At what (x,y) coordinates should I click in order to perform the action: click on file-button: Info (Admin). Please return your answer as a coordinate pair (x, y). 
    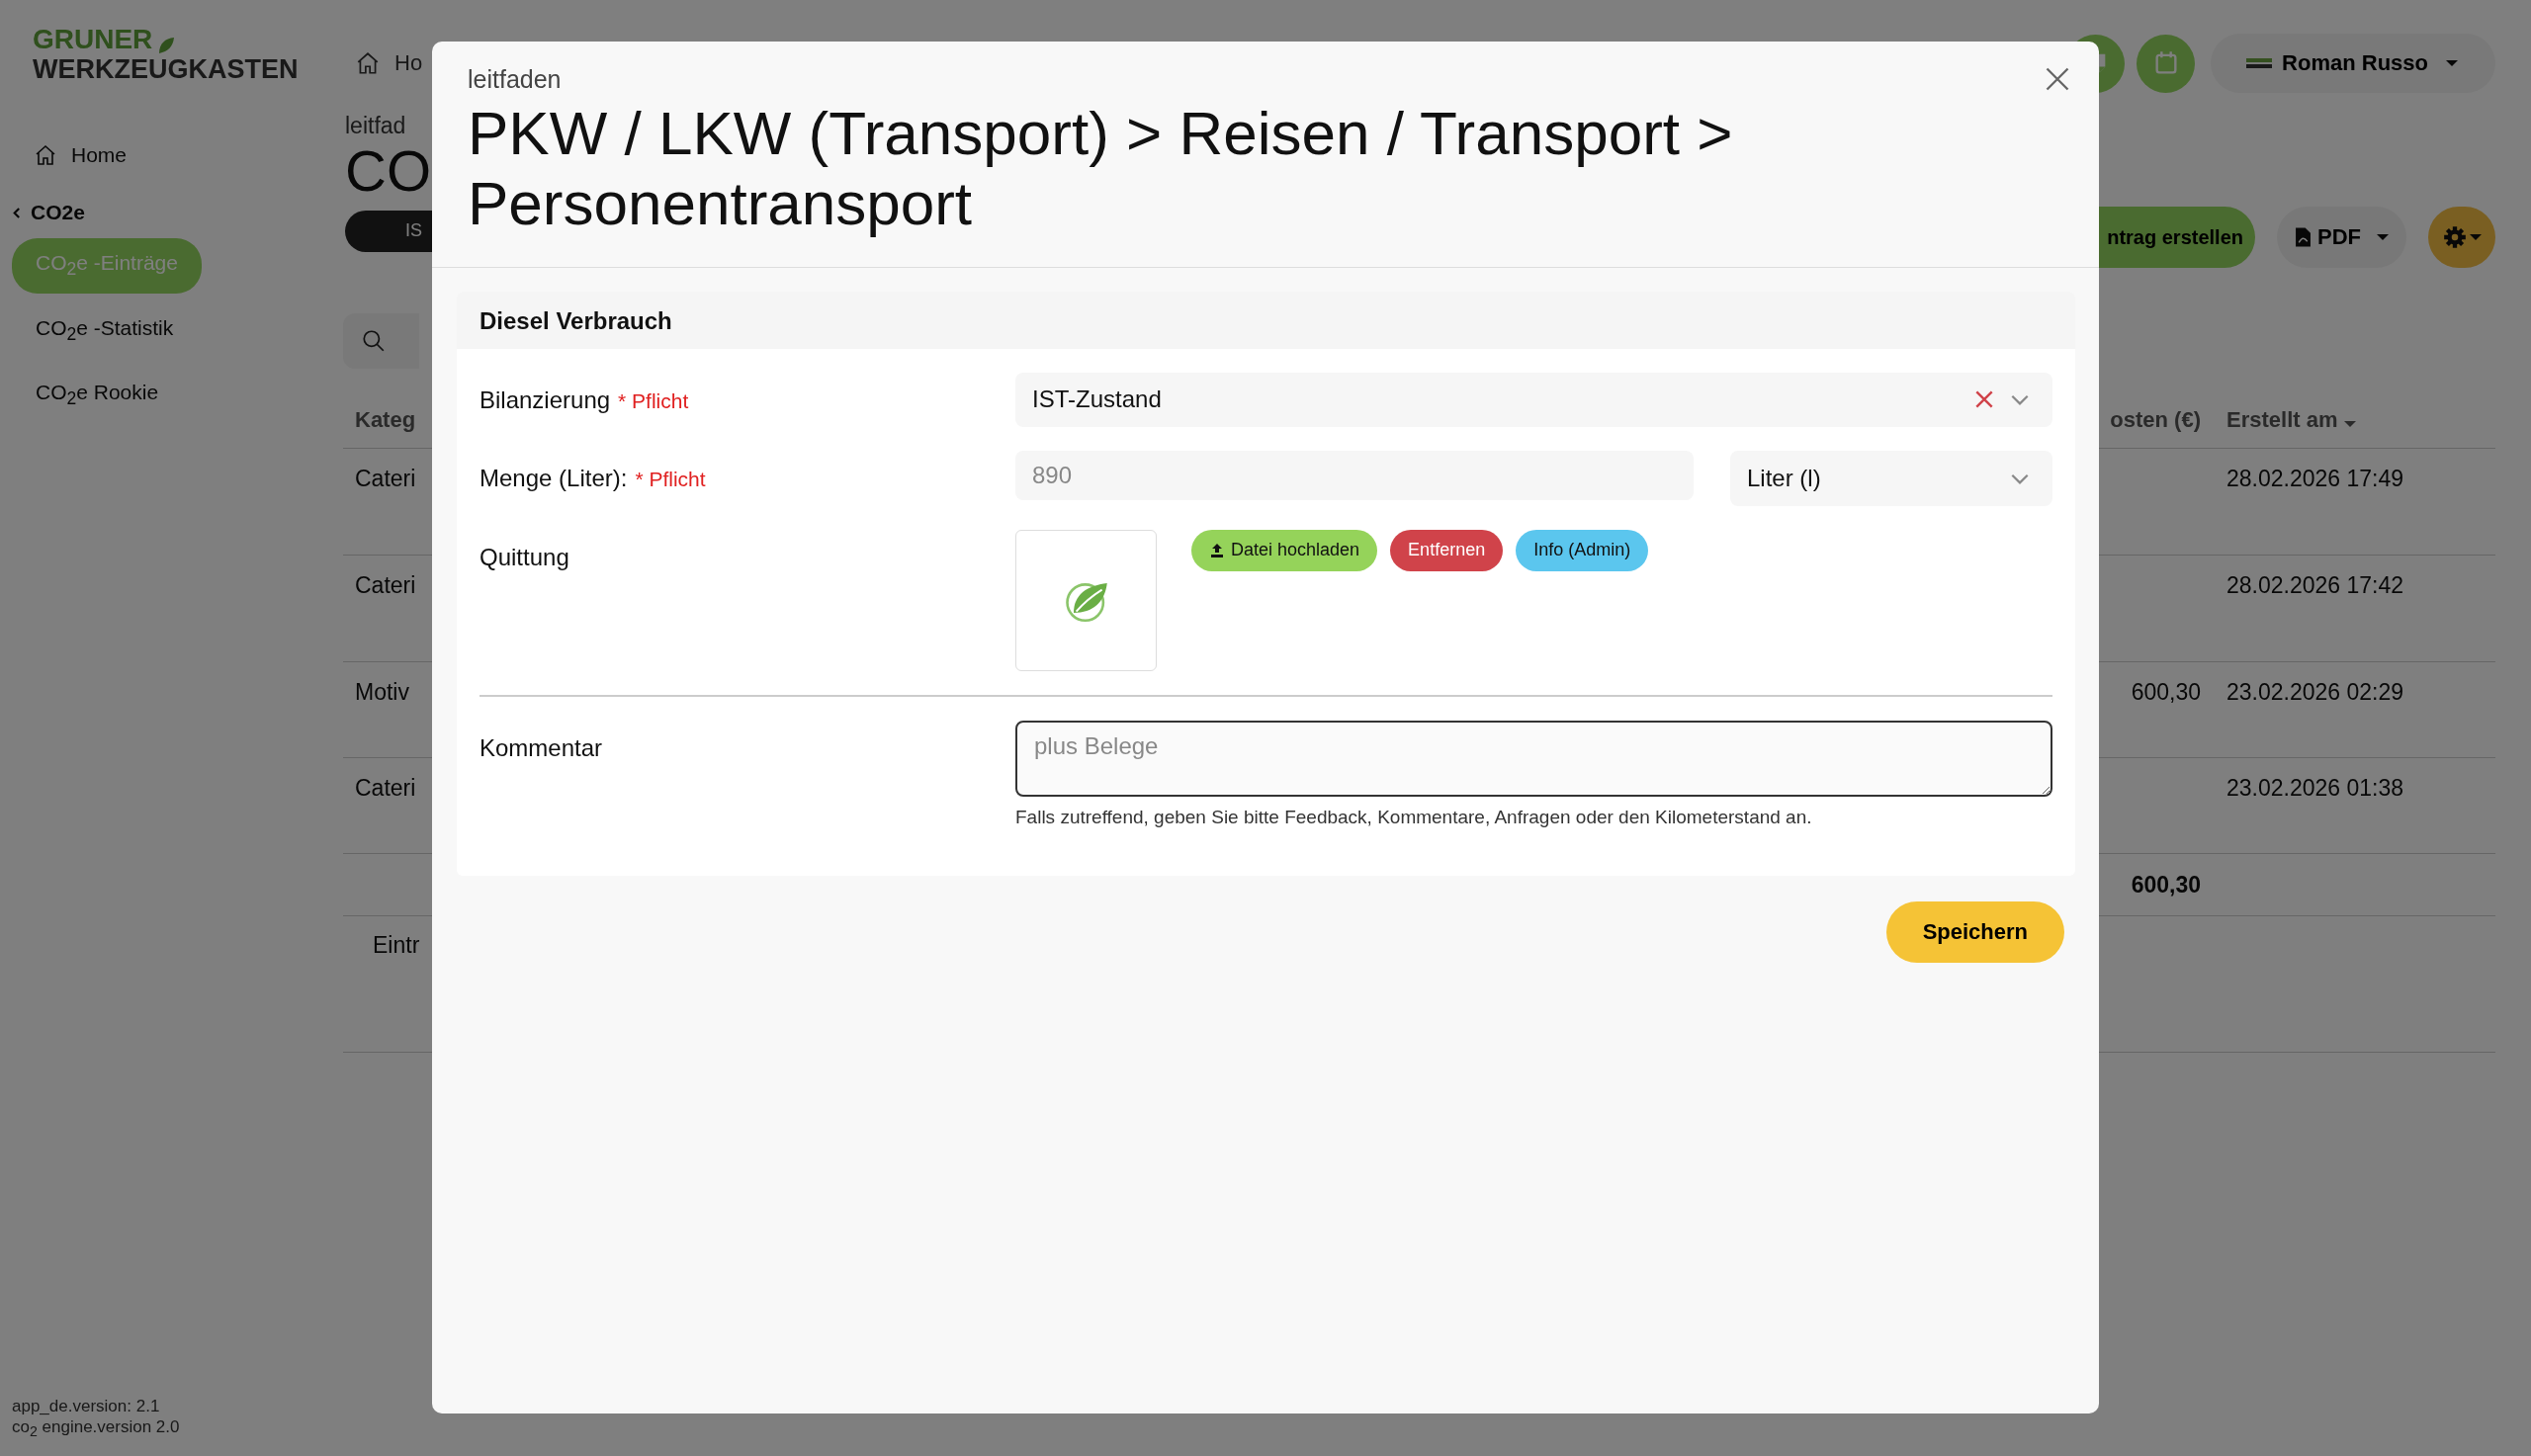
    Looking at the image, I should click on (1582, 550).